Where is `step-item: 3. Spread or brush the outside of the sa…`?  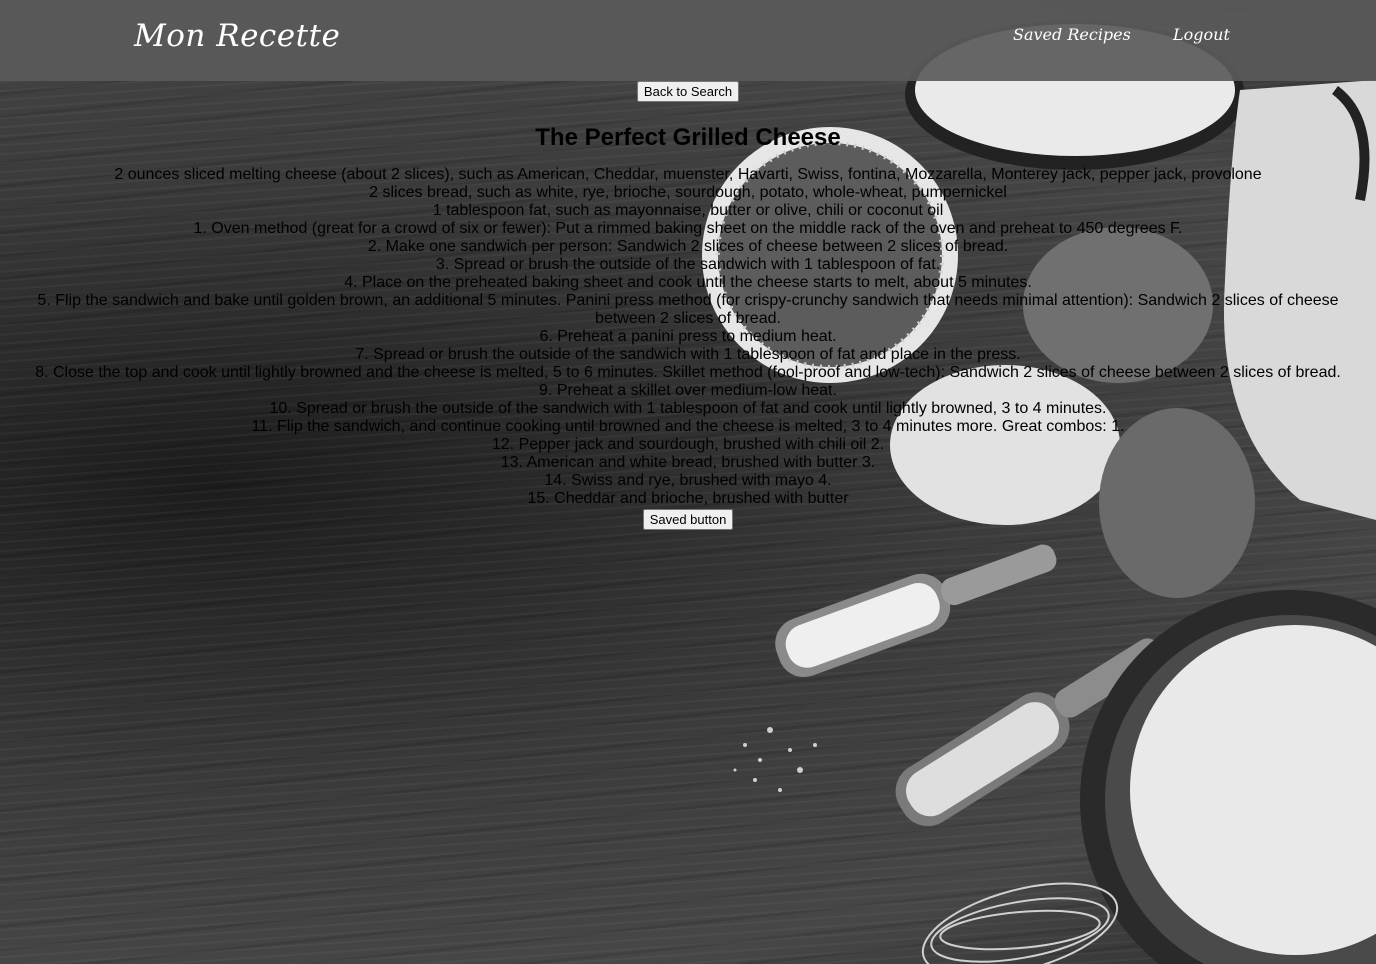 step-item: 3. Spread or brush the outside of the sa… is located at coordinates (688, 264).